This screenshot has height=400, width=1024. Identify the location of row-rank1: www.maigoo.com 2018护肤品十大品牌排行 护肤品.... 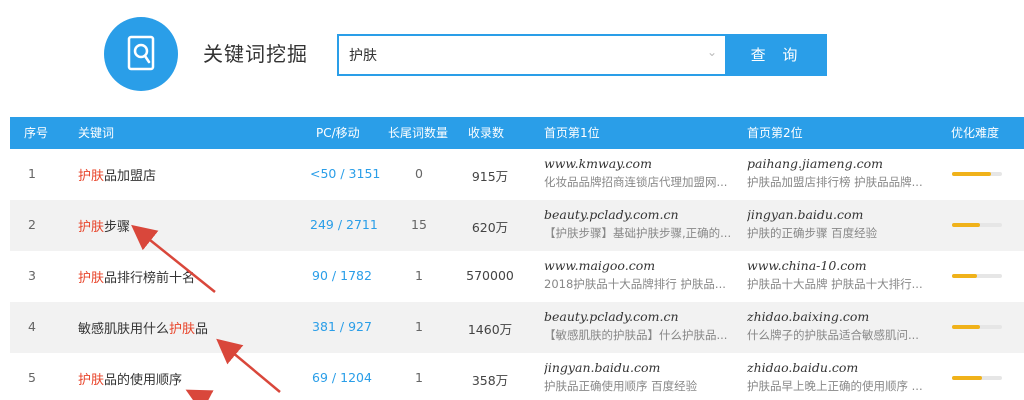
(644, 275).